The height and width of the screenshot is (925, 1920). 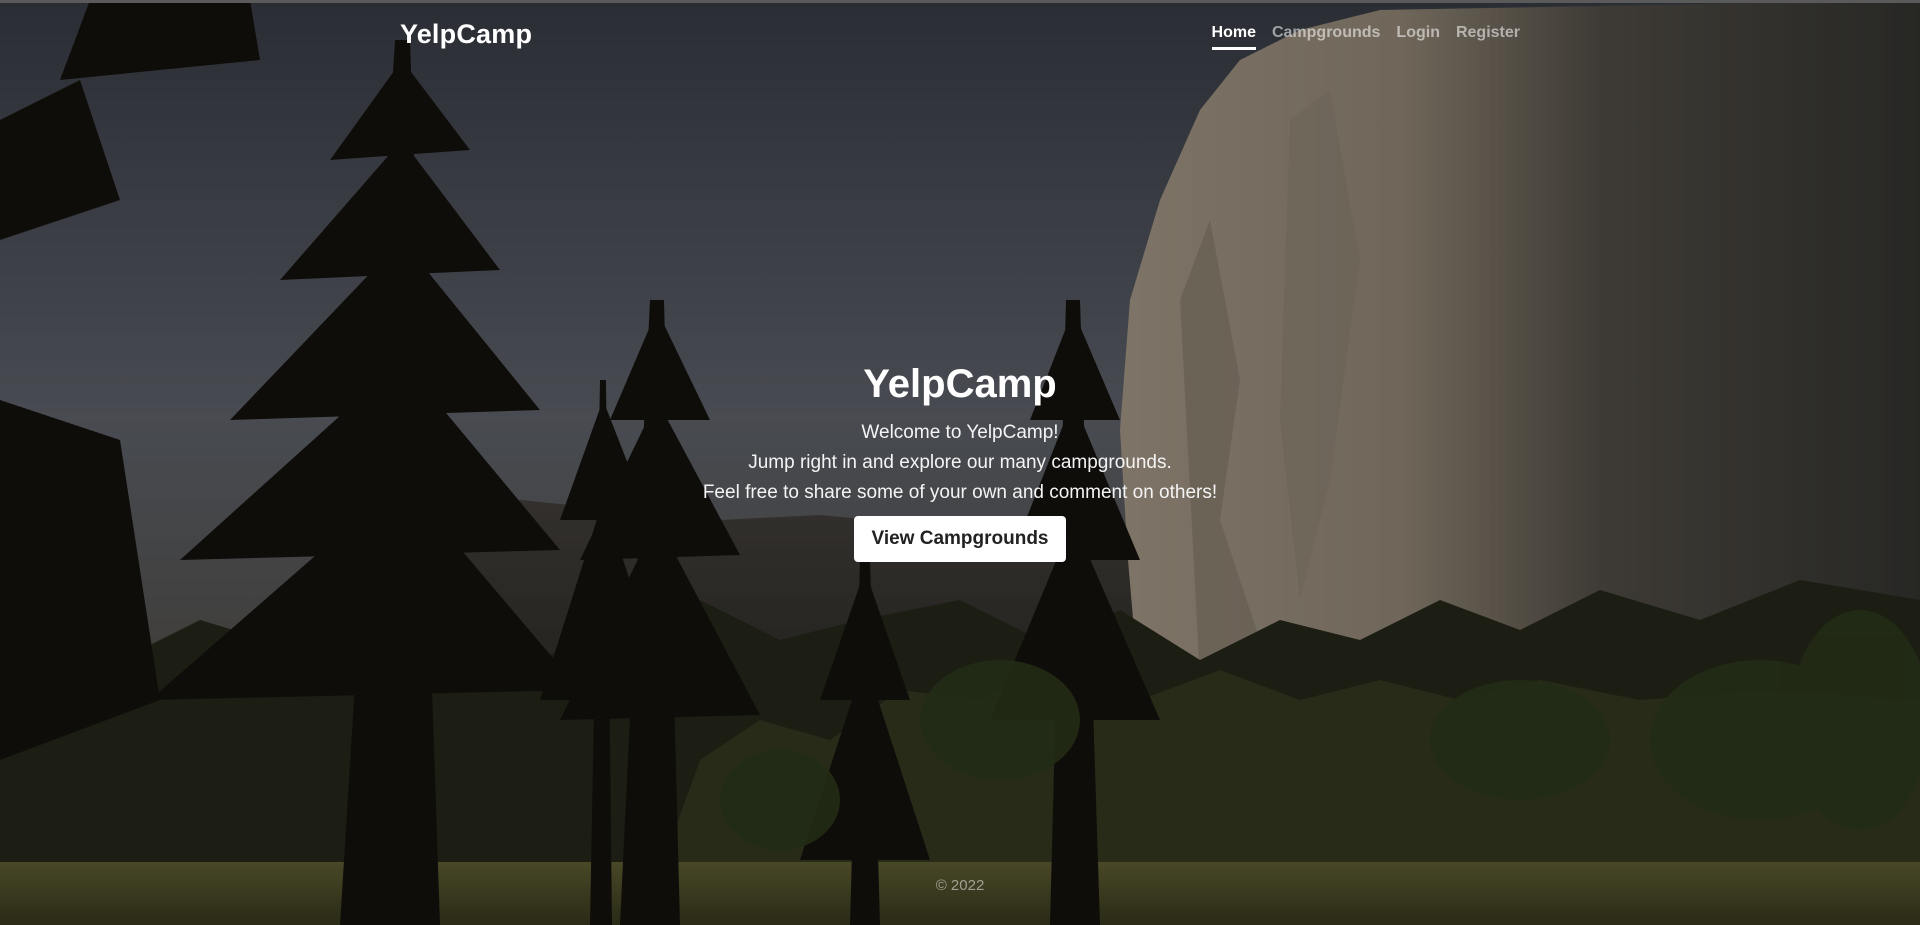 I want to click on footer-copyright: © 2022, so click(x=960, y=885).